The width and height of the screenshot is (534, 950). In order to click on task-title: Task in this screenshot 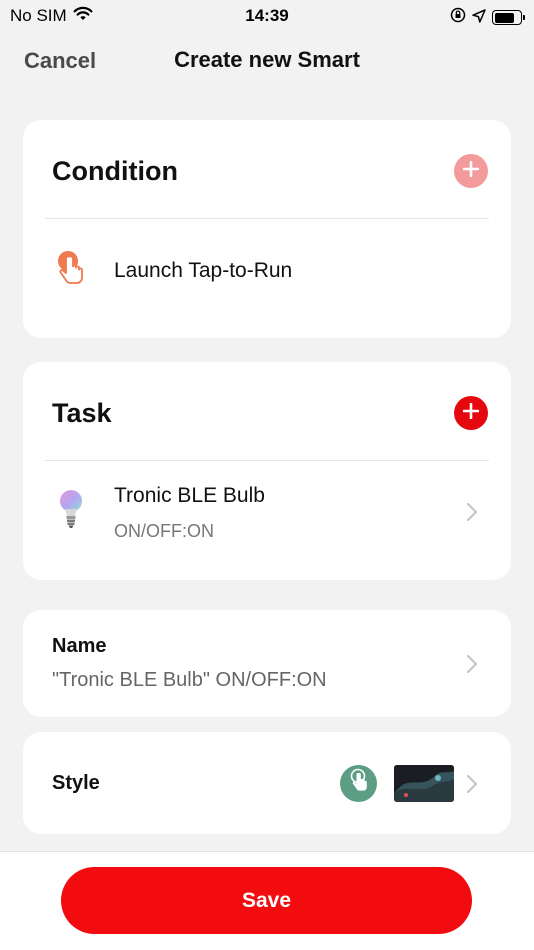, I will do `click(82, 413)`.